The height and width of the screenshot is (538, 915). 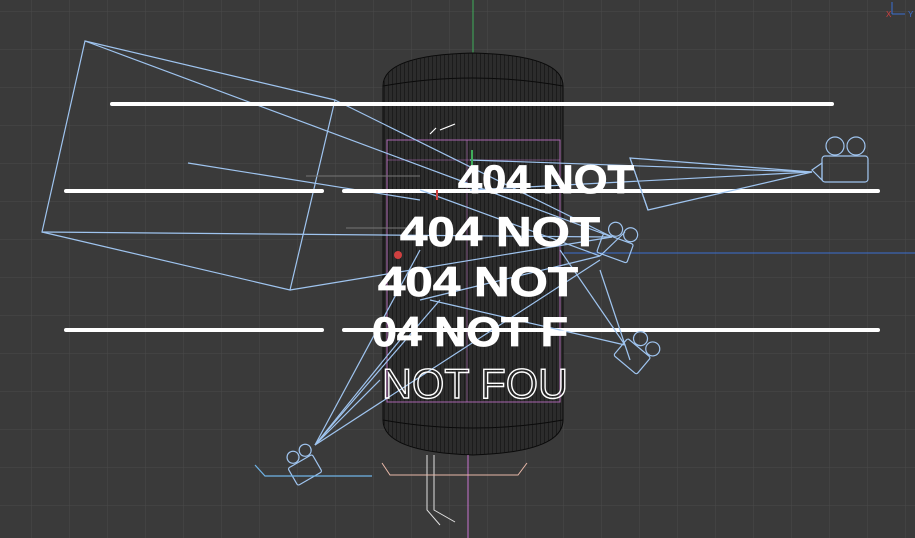 What do you see at coordinates (911, 14) in the screenshot?
I see `axis-y-label: Y` at bounding box center [911, 14].